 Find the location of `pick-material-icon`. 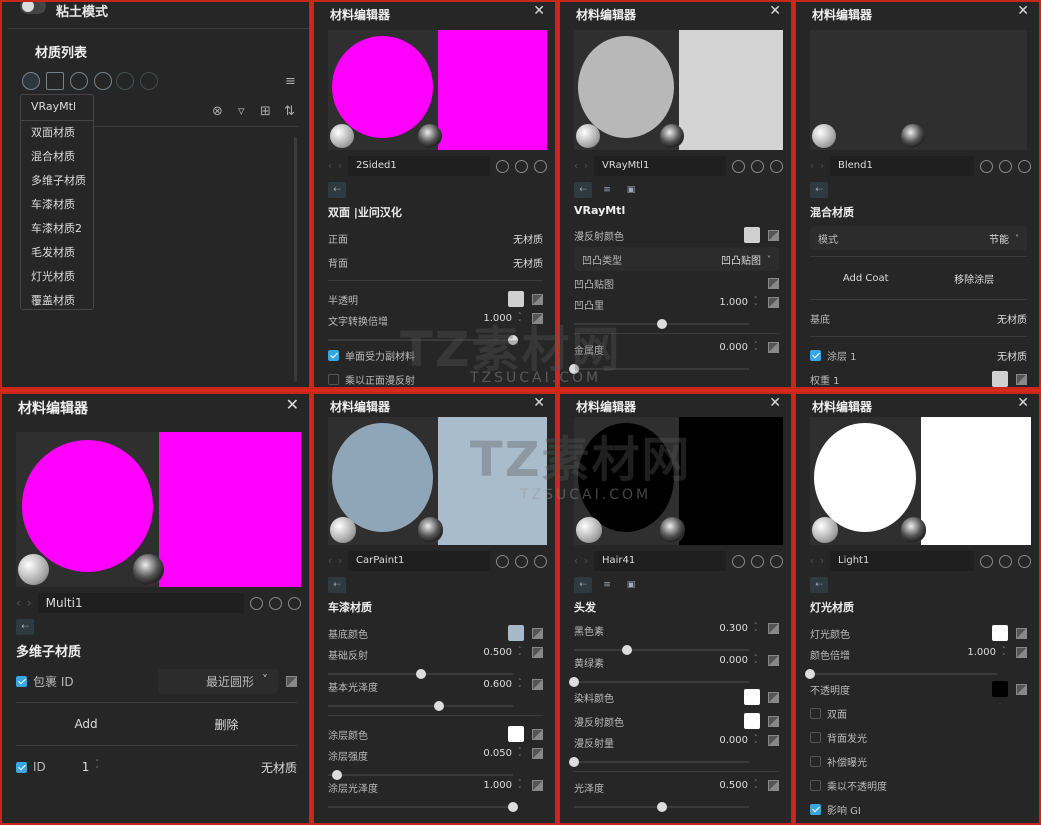

pick-material-icon is located at coordinates (738, 166).